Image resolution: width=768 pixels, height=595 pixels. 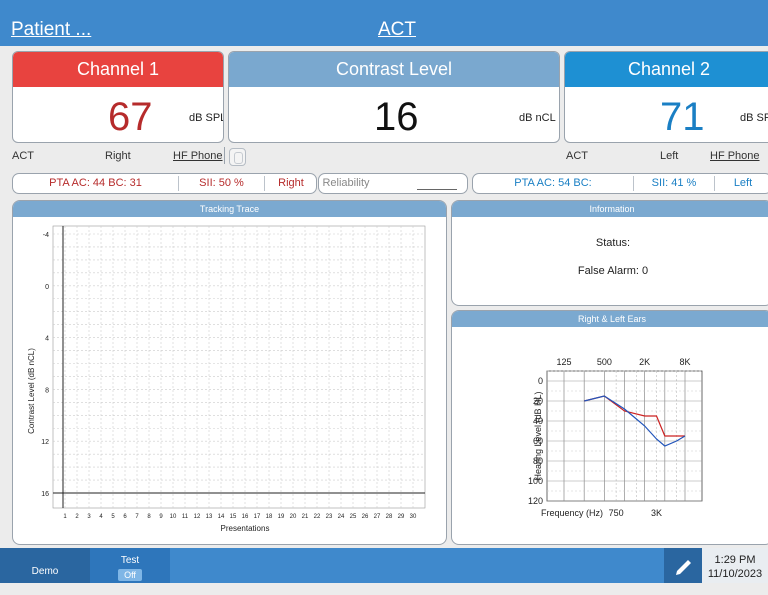 What do you see at coordinates (209, 517) in the screenshot?
I see `tracking-x-tick: 13` at bounding box center [209, 517].